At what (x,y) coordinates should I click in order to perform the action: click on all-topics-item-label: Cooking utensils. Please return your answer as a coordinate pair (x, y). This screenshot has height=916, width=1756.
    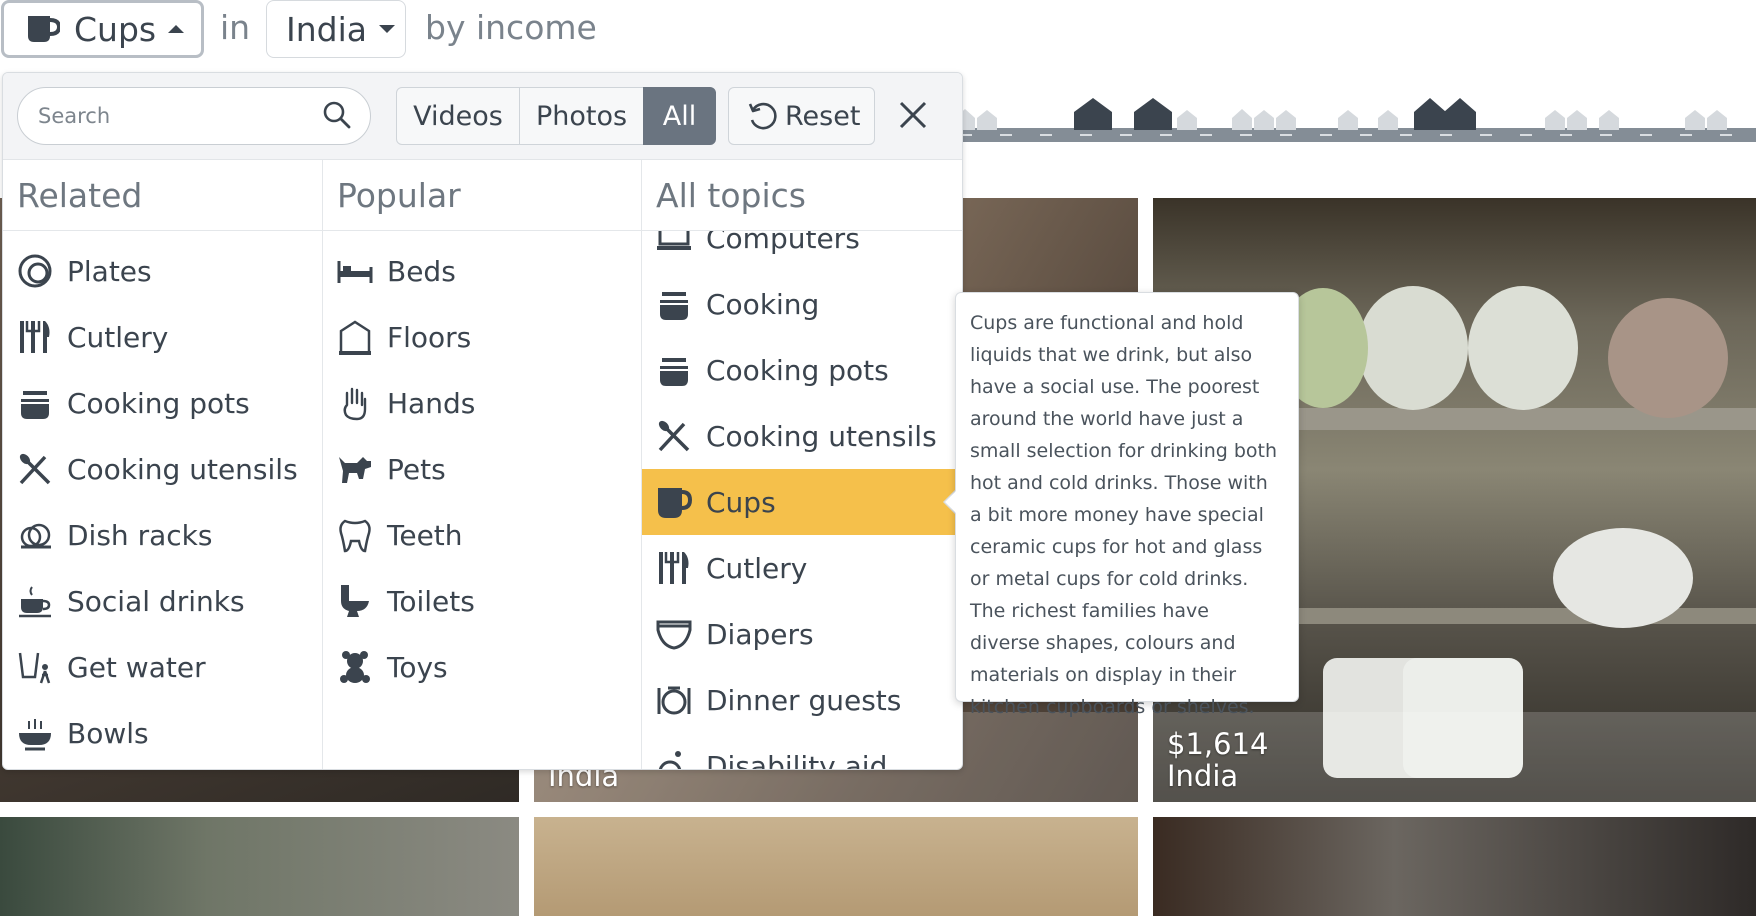
    Looking at the image, I should click on (821, 436).